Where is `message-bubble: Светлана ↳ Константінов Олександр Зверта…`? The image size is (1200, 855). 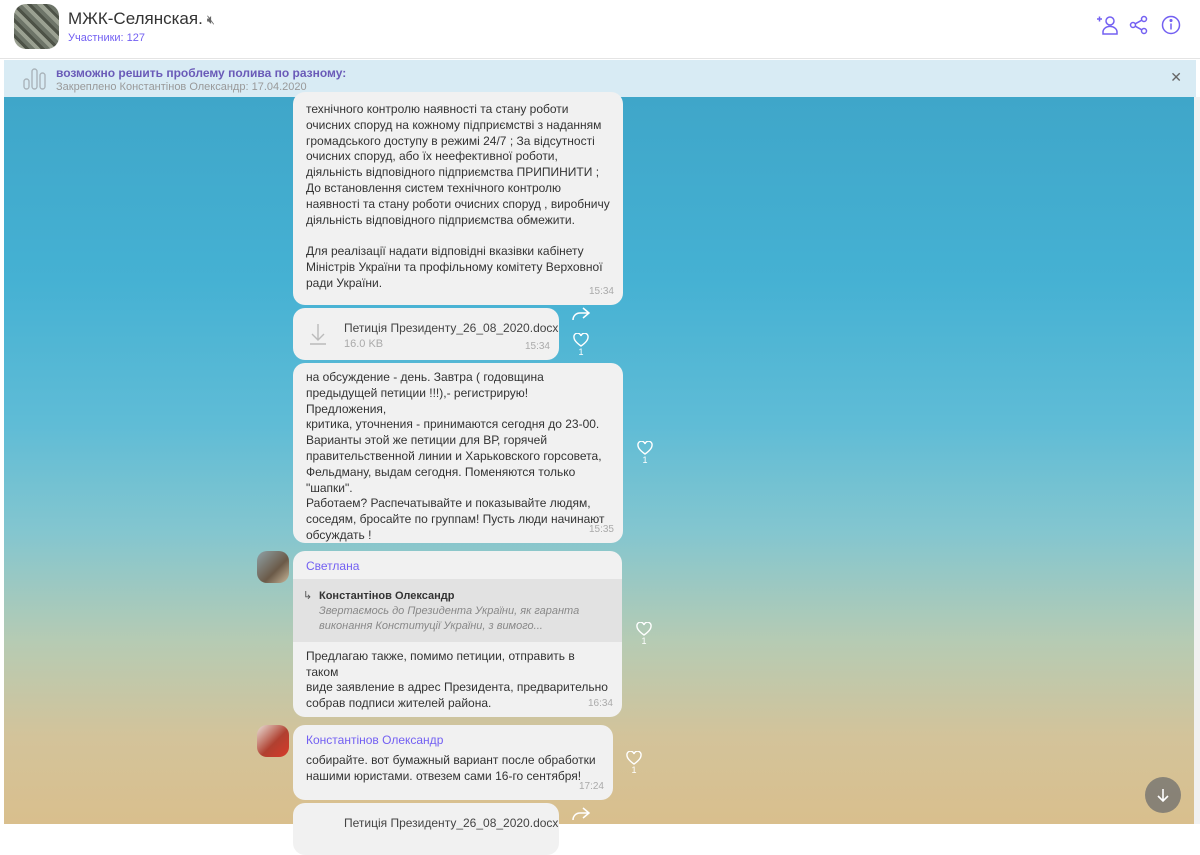
message-bubble: Светлана ↳ Константінов Олександр Зверта… is located at coordinates (457, 634).